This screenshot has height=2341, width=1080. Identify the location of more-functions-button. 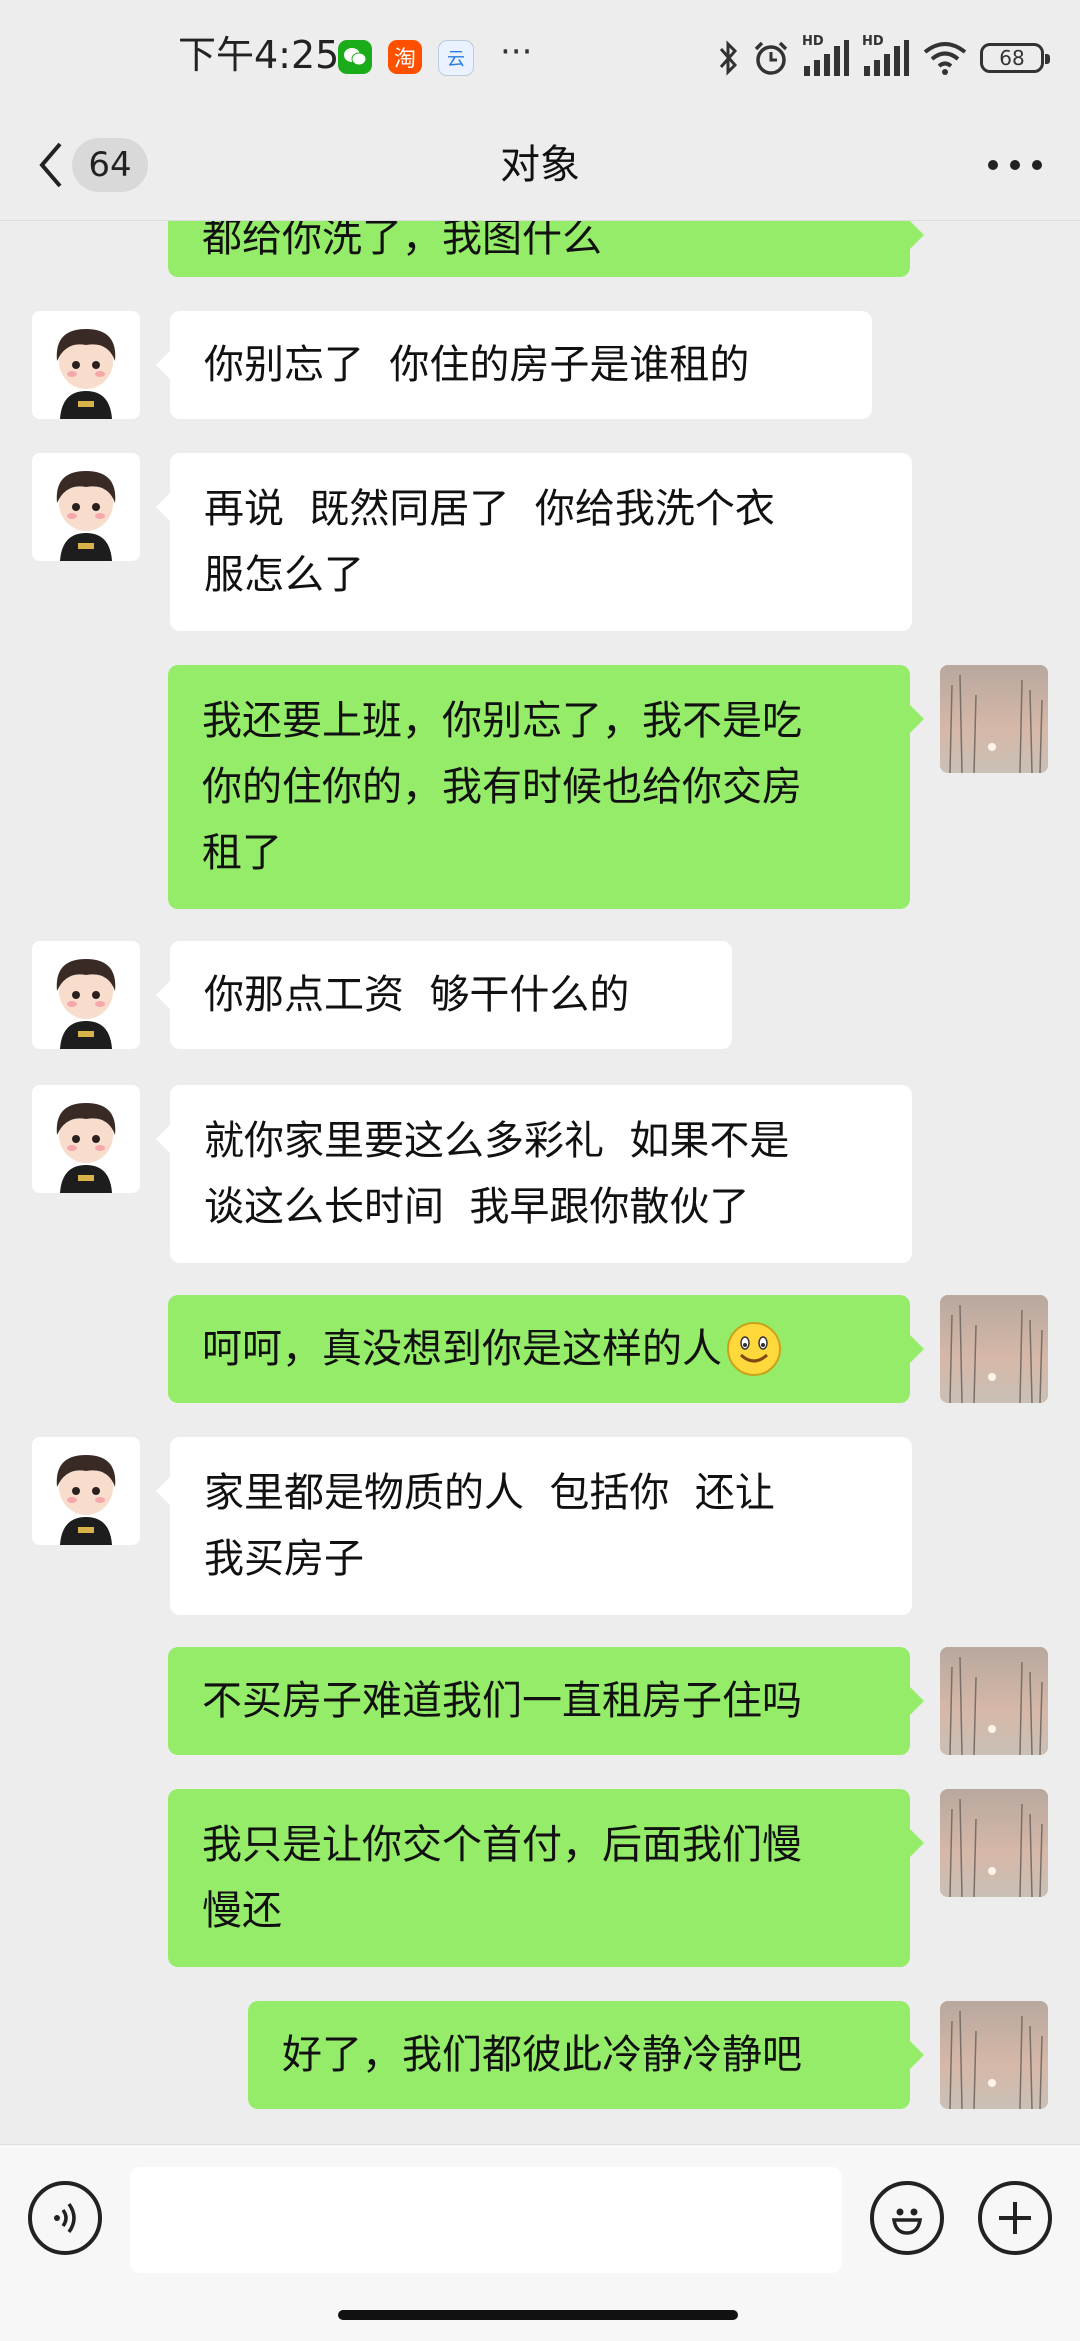
(1015, 2218).